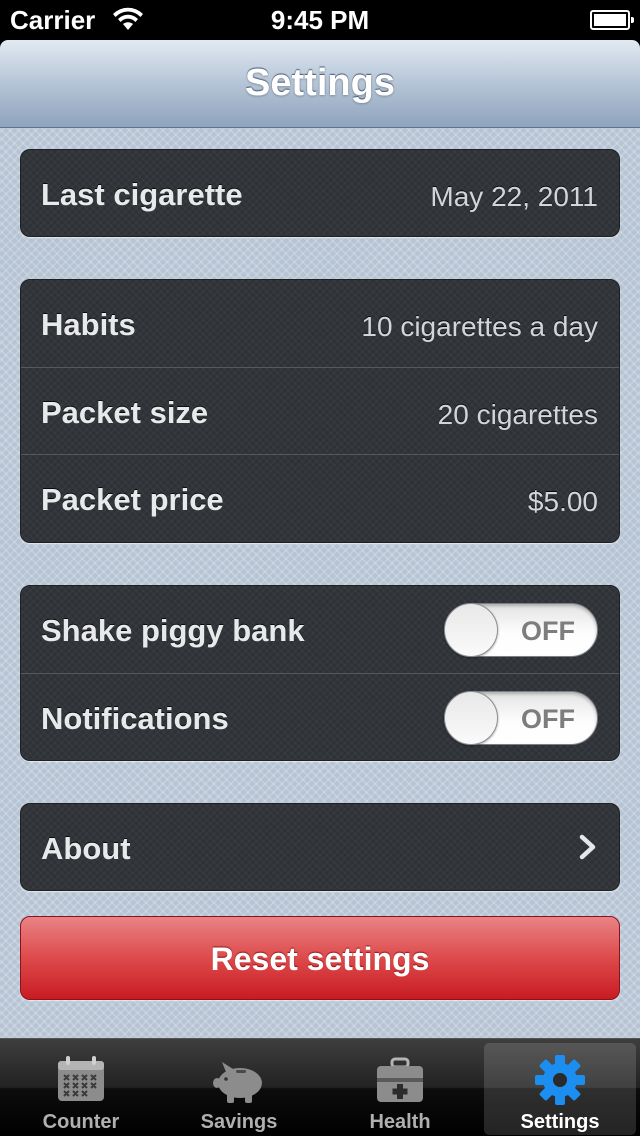 The width and height of the screenshot is (640, 1136). What do you see at coordinates (400, 1122) in the screenshot?
I see `tab-health-label: Health` at bounding box center [400, 1122].